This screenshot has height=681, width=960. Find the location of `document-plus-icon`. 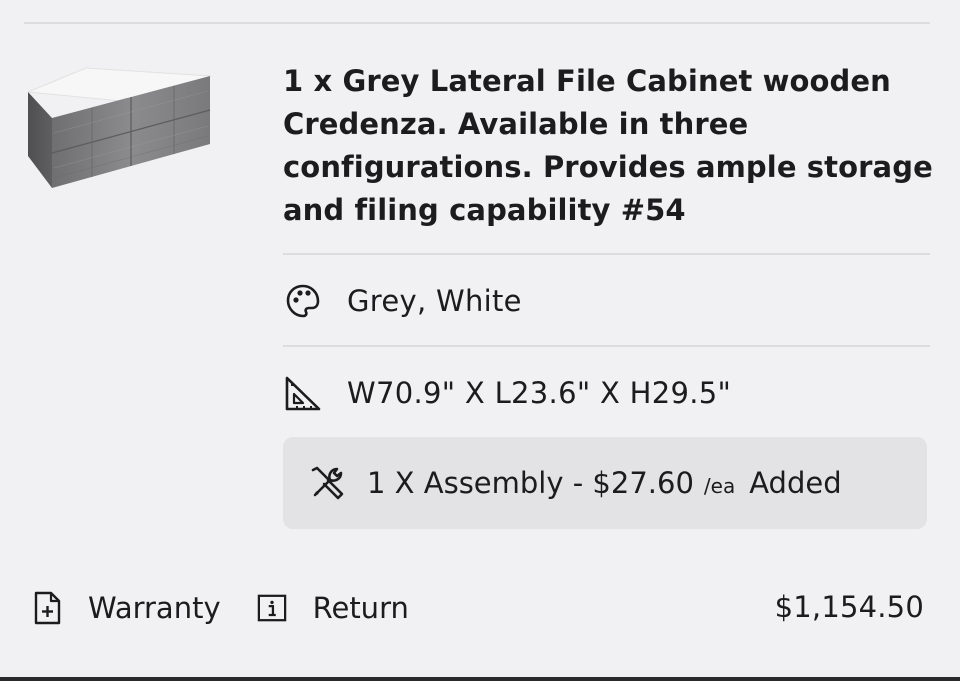

document-plus-icon is located at coordinates (47, 608).